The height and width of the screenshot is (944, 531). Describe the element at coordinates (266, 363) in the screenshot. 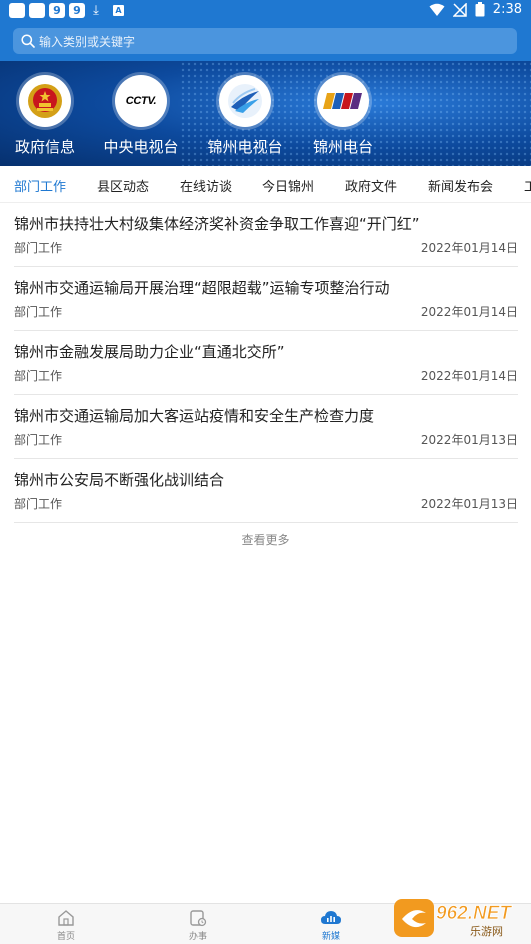

I see `news-item: 锦州市金融发展局助力企业“直通北交所” 部门工作 2022年01月14日` at that location.